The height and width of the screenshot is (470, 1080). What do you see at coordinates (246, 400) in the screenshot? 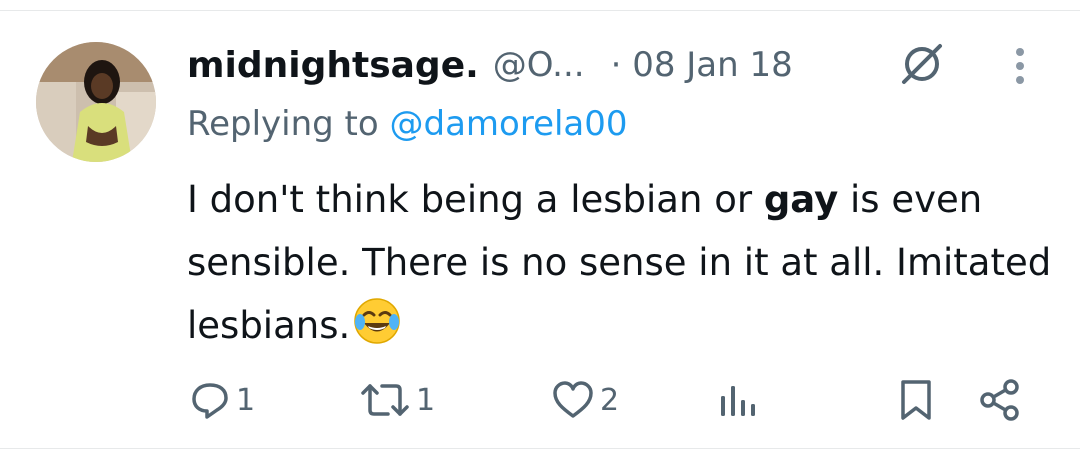
I see `reply-count: 1` at bounding box center [246, 400].